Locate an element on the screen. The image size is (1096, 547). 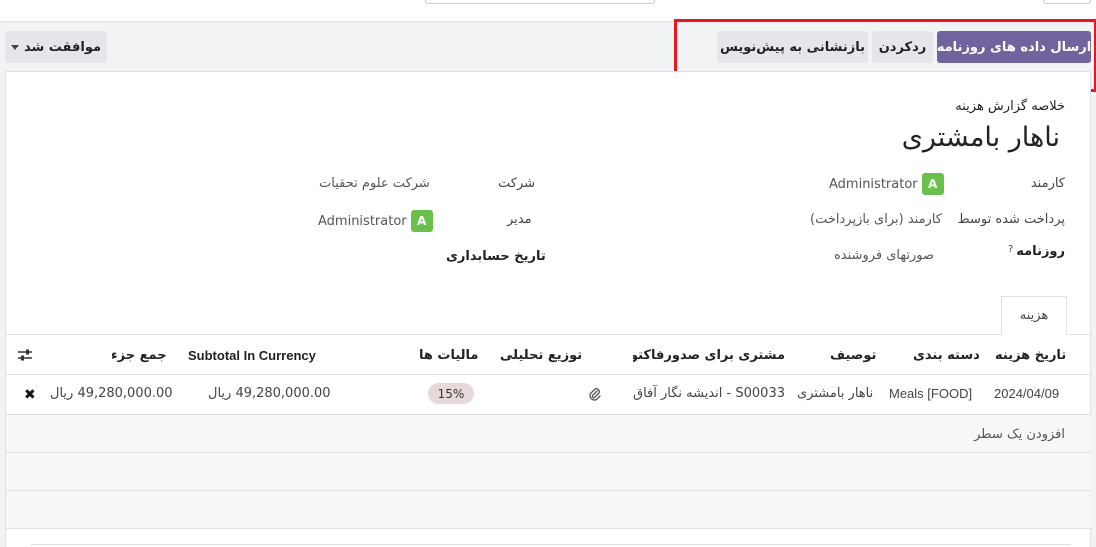
paid-by-value: کارمند (برای بازپرداخت) is located at coordinates (876, 219).